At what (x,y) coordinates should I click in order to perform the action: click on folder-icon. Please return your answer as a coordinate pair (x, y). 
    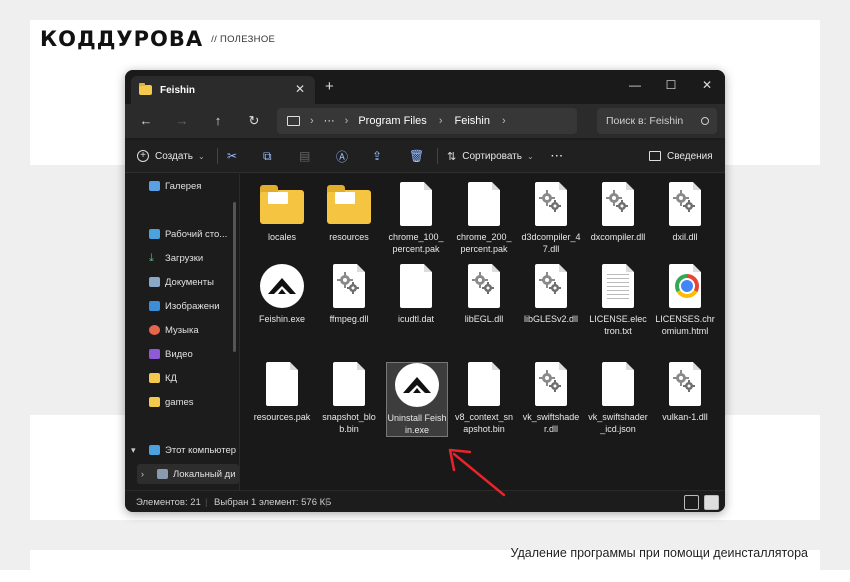
    Looking at the image, I should click on (154, 378).